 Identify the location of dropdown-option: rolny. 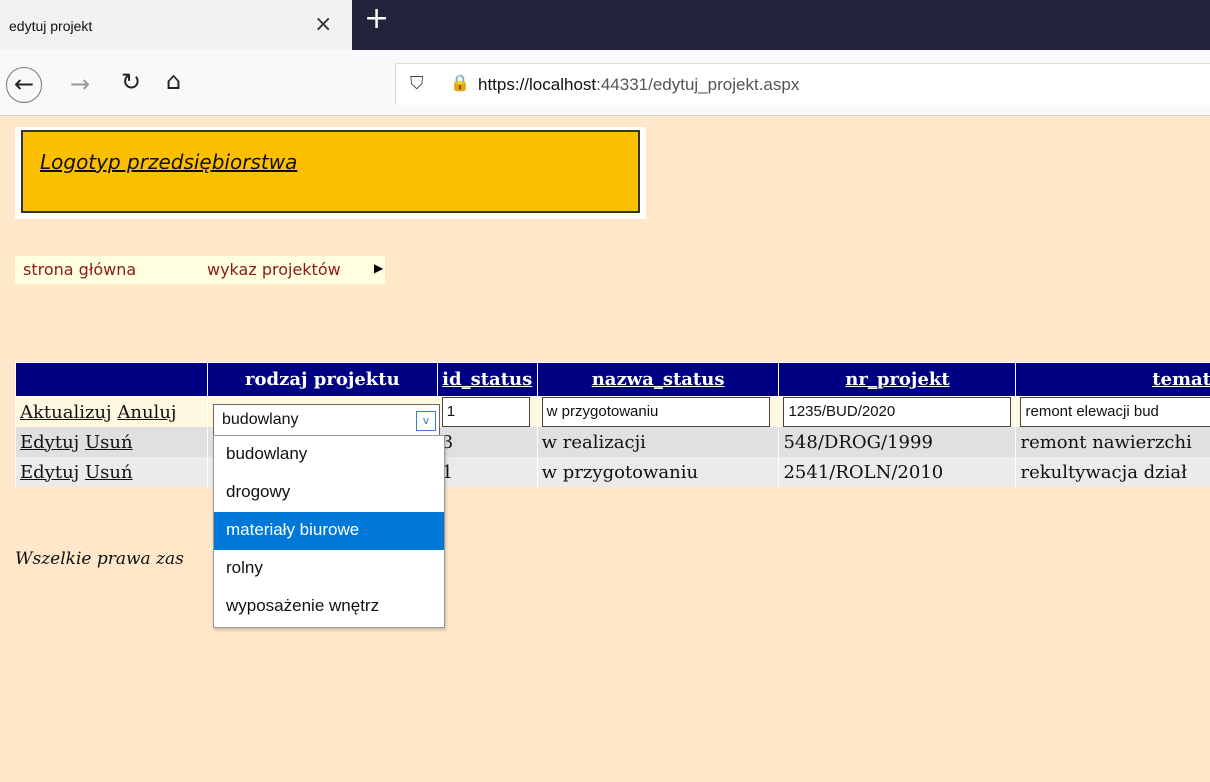
(329, 569).